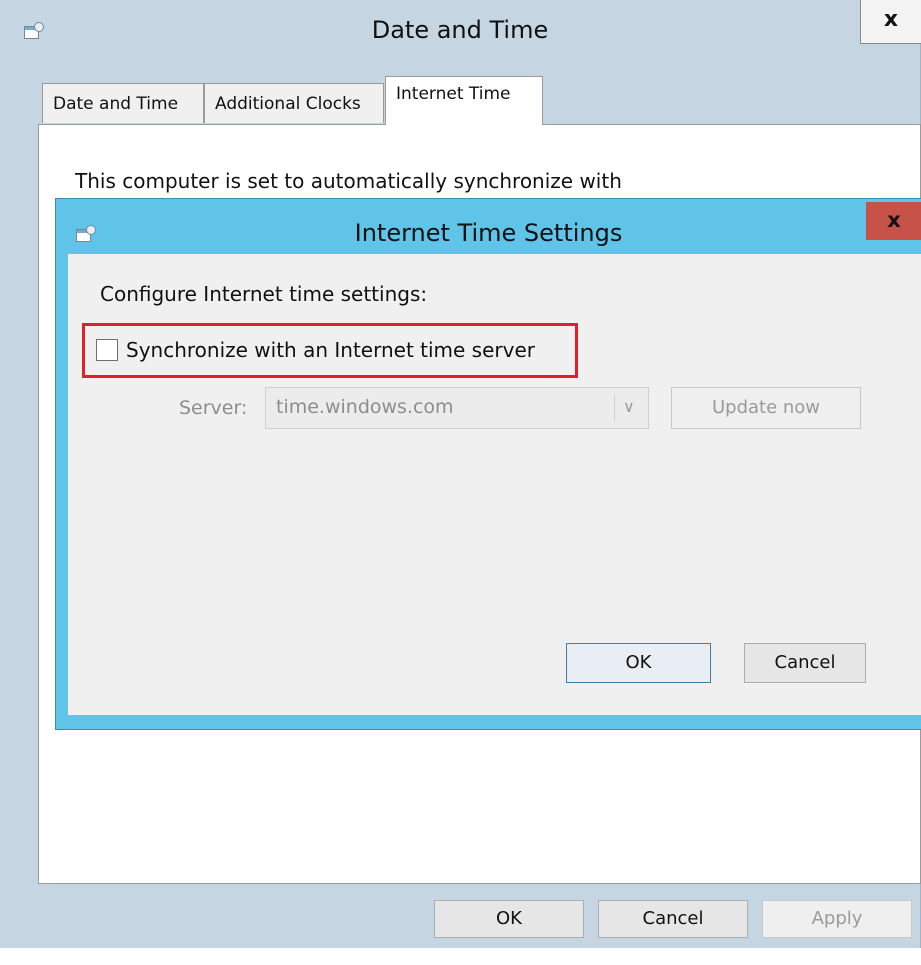 The height and width of the screenshot is (965, 921). What do you see at coordinates (264, 294) in the screenshot?
I see `dialog-heading: Configure Internet time settings:` at bounding box center [264, 294].